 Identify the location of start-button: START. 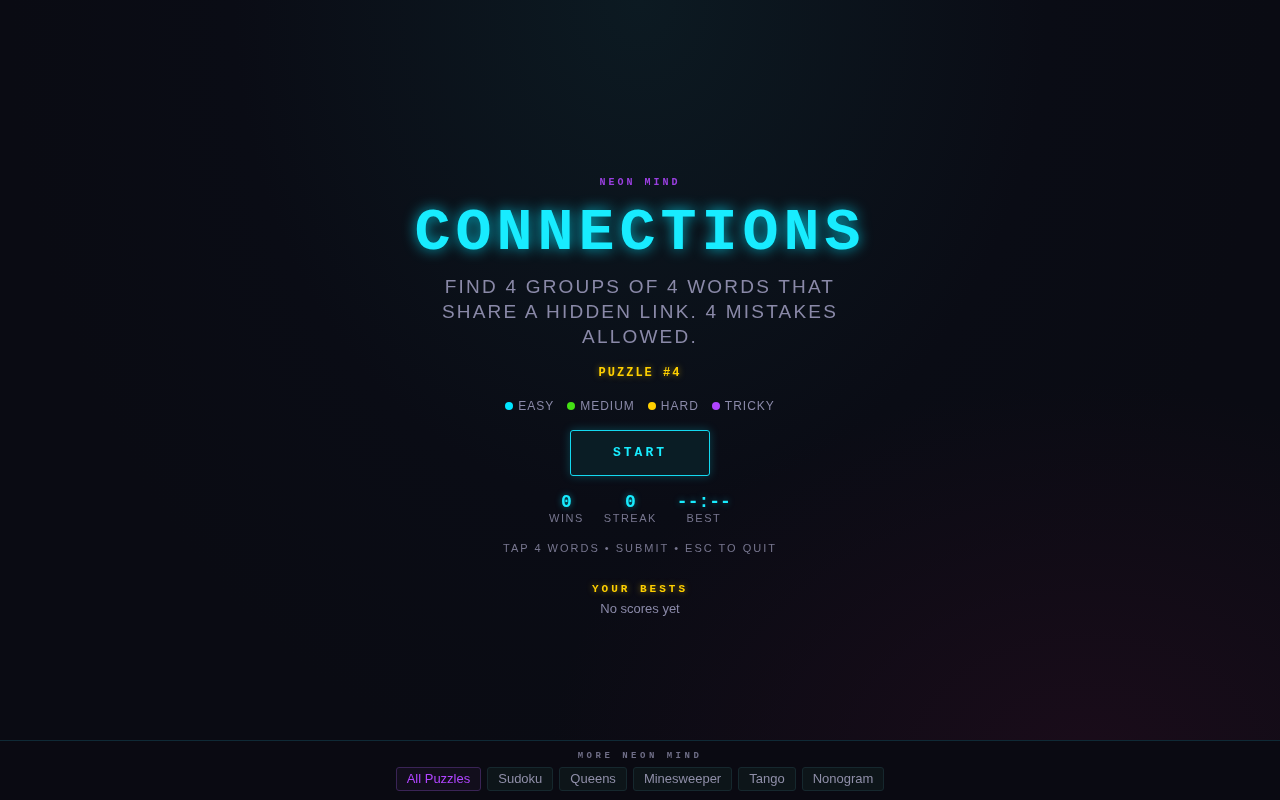
(640, 453).